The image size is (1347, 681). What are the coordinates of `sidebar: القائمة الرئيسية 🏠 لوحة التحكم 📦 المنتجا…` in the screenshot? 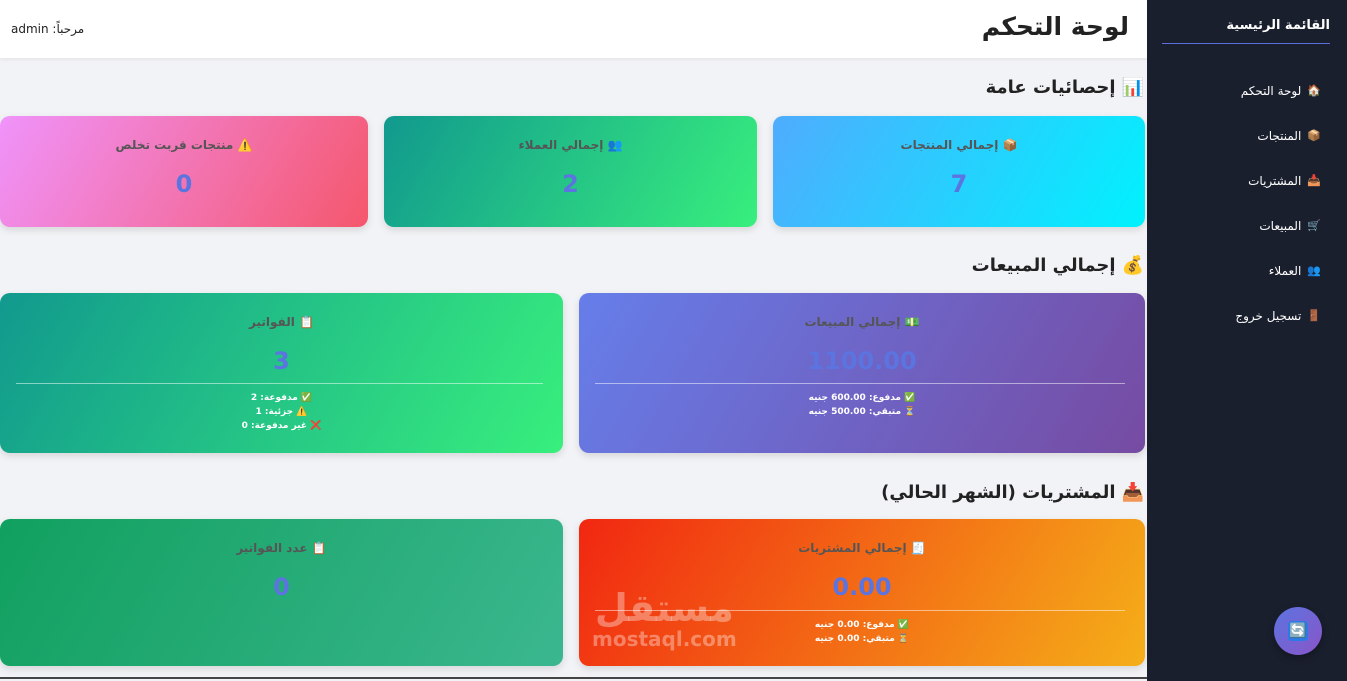 It's located at (1247, 340).